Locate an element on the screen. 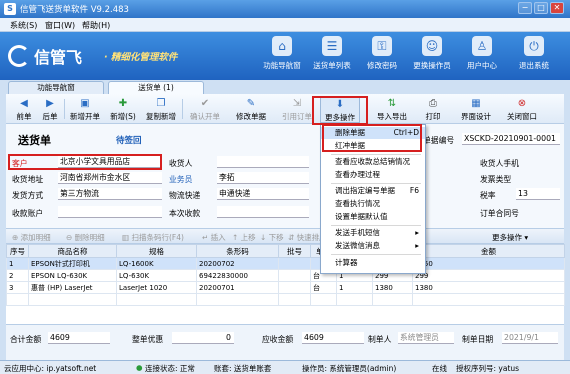 The width and height of the screenshot is (570, 374). menu-item-default-values: 设置单据默认值 is located at coordinates (373, 217).